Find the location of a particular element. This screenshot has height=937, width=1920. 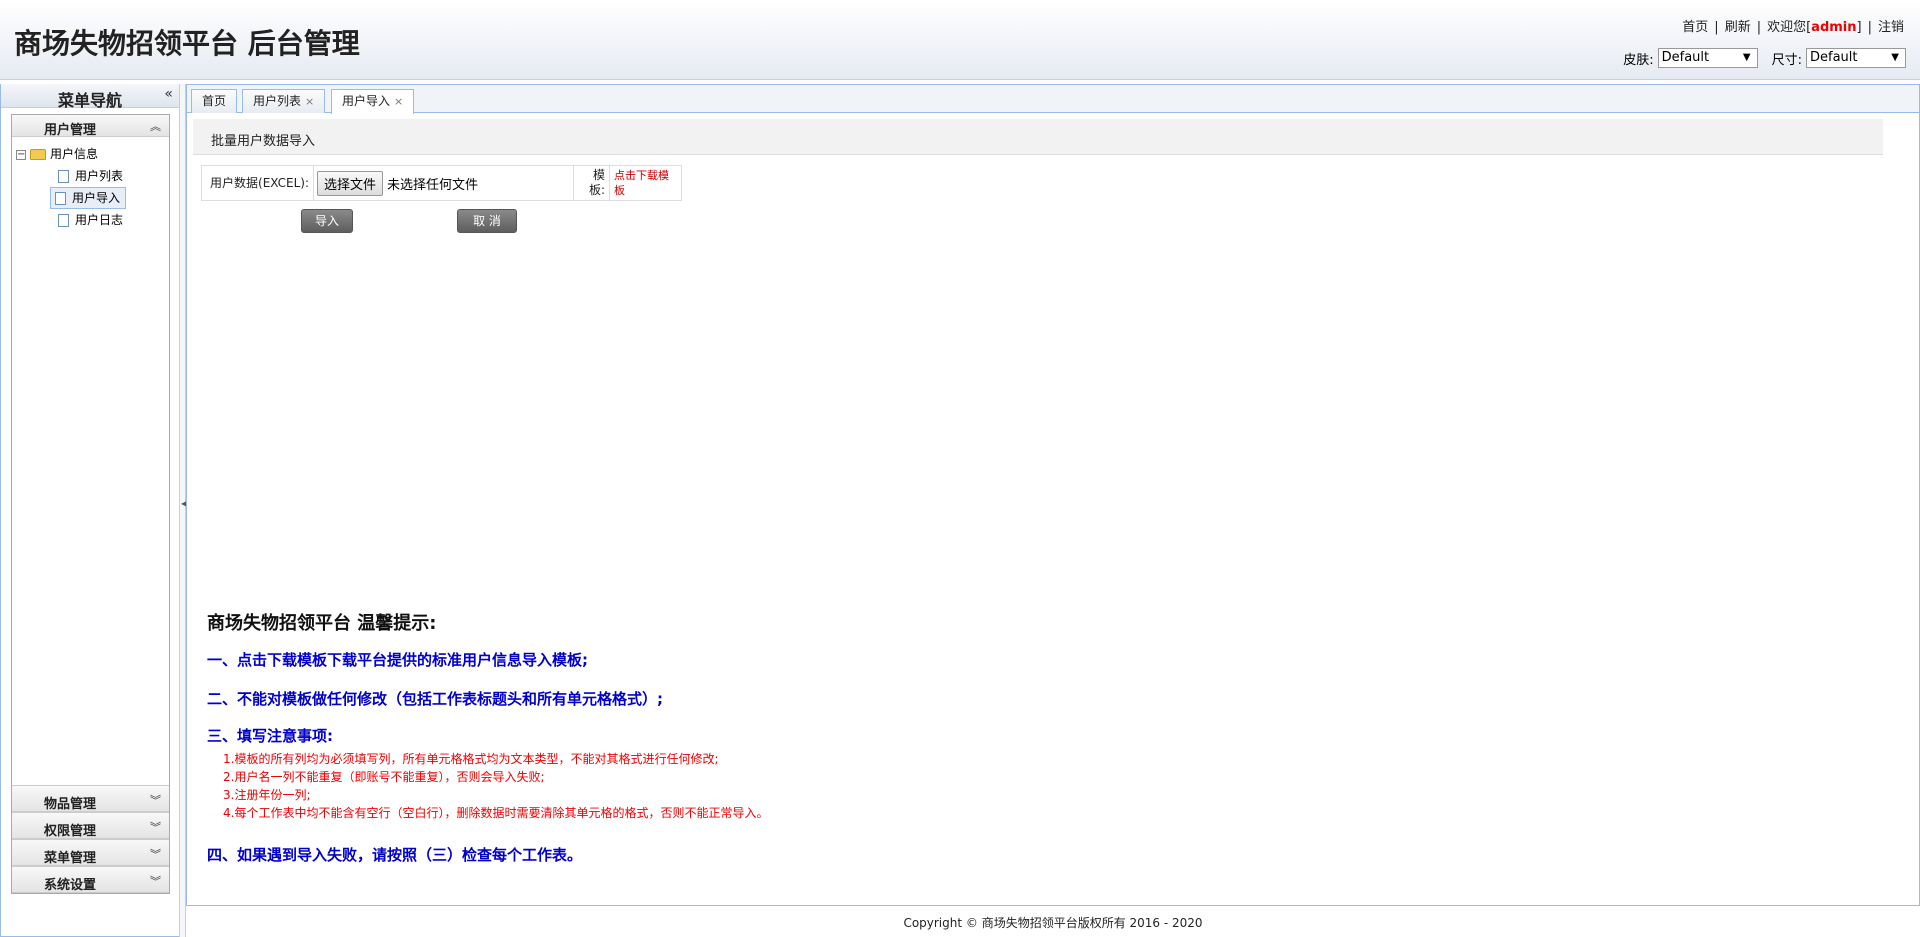

tips-title: 商场失物招领平台 温馨提示: is located at coordinates (322, 623).